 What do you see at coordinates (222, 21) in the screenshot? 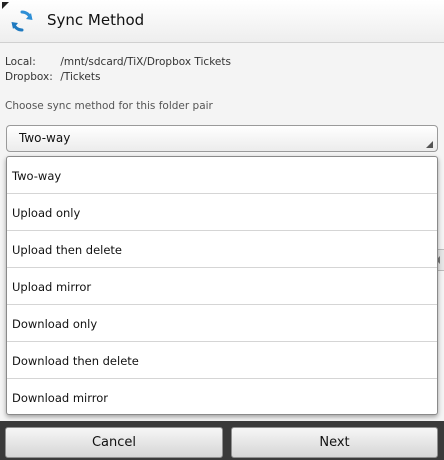
I see `title-bar: Sync Method` at bounding box center [222, 21].